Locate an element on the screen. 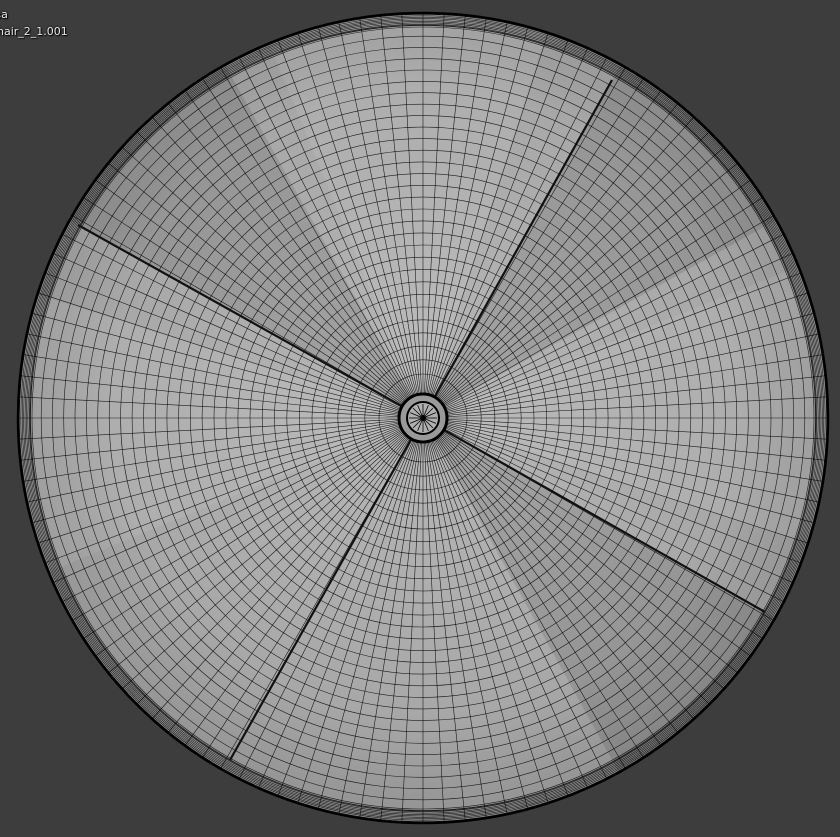  hub-center is located at coordinates (423, 418).